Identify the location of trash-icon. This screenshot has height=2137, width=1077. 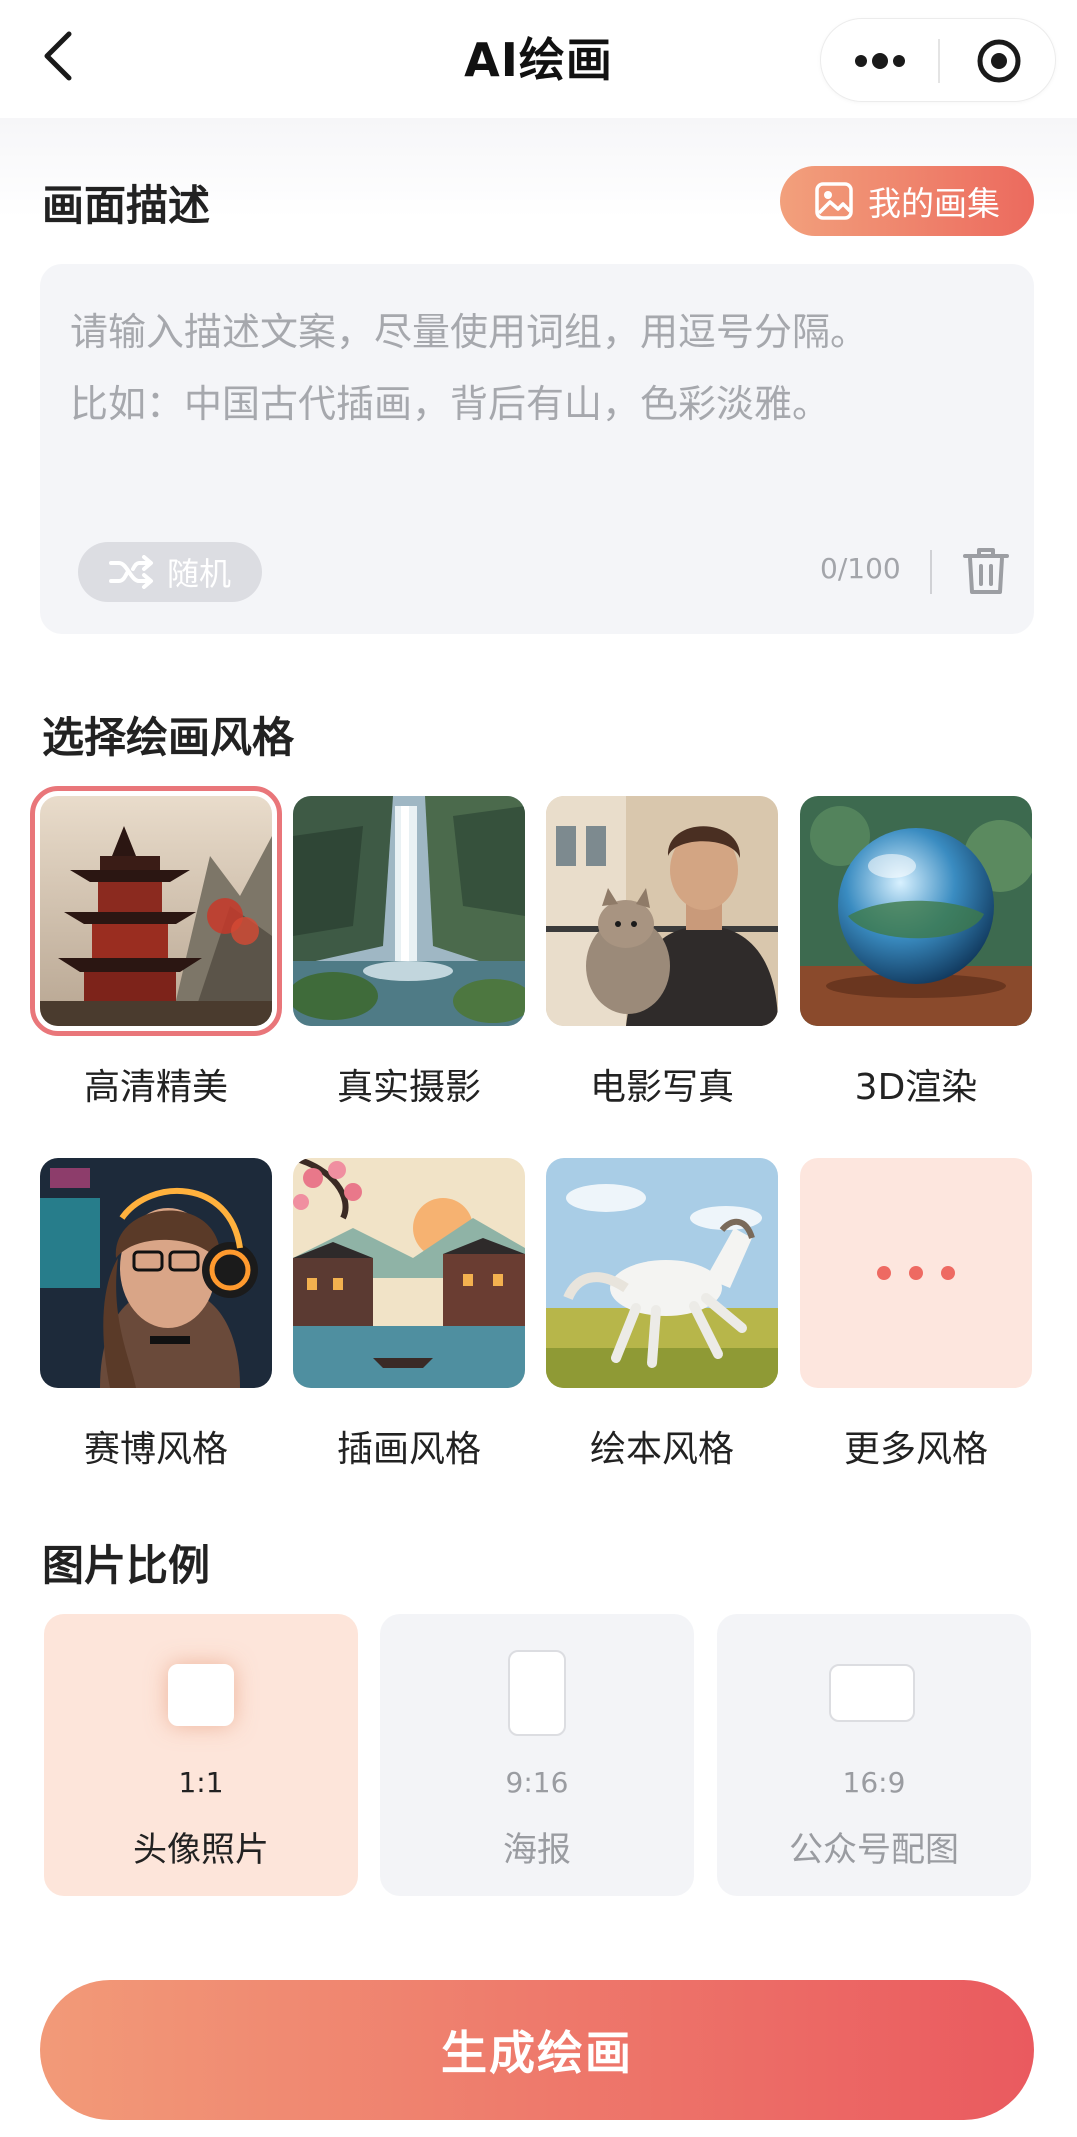
(986, 571).